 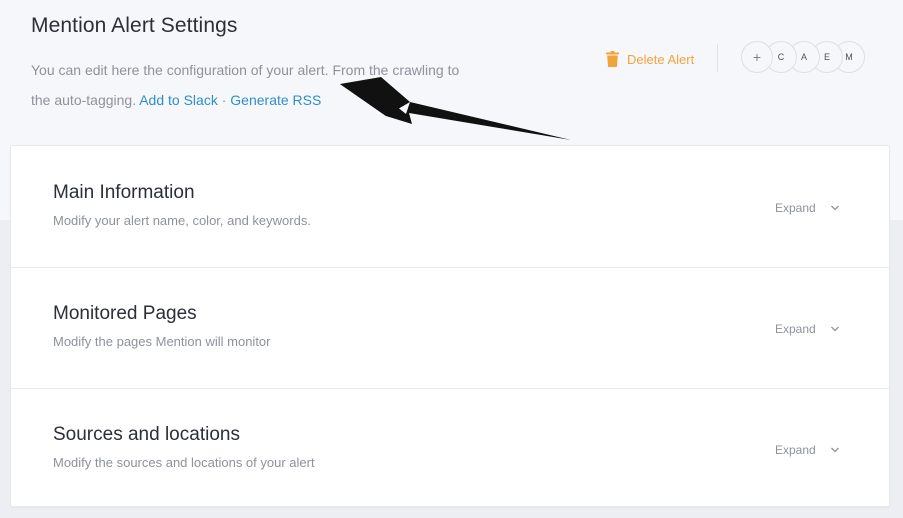 I want to click on generate-rss-link: Generate RSS, so click(x=275, y=100).